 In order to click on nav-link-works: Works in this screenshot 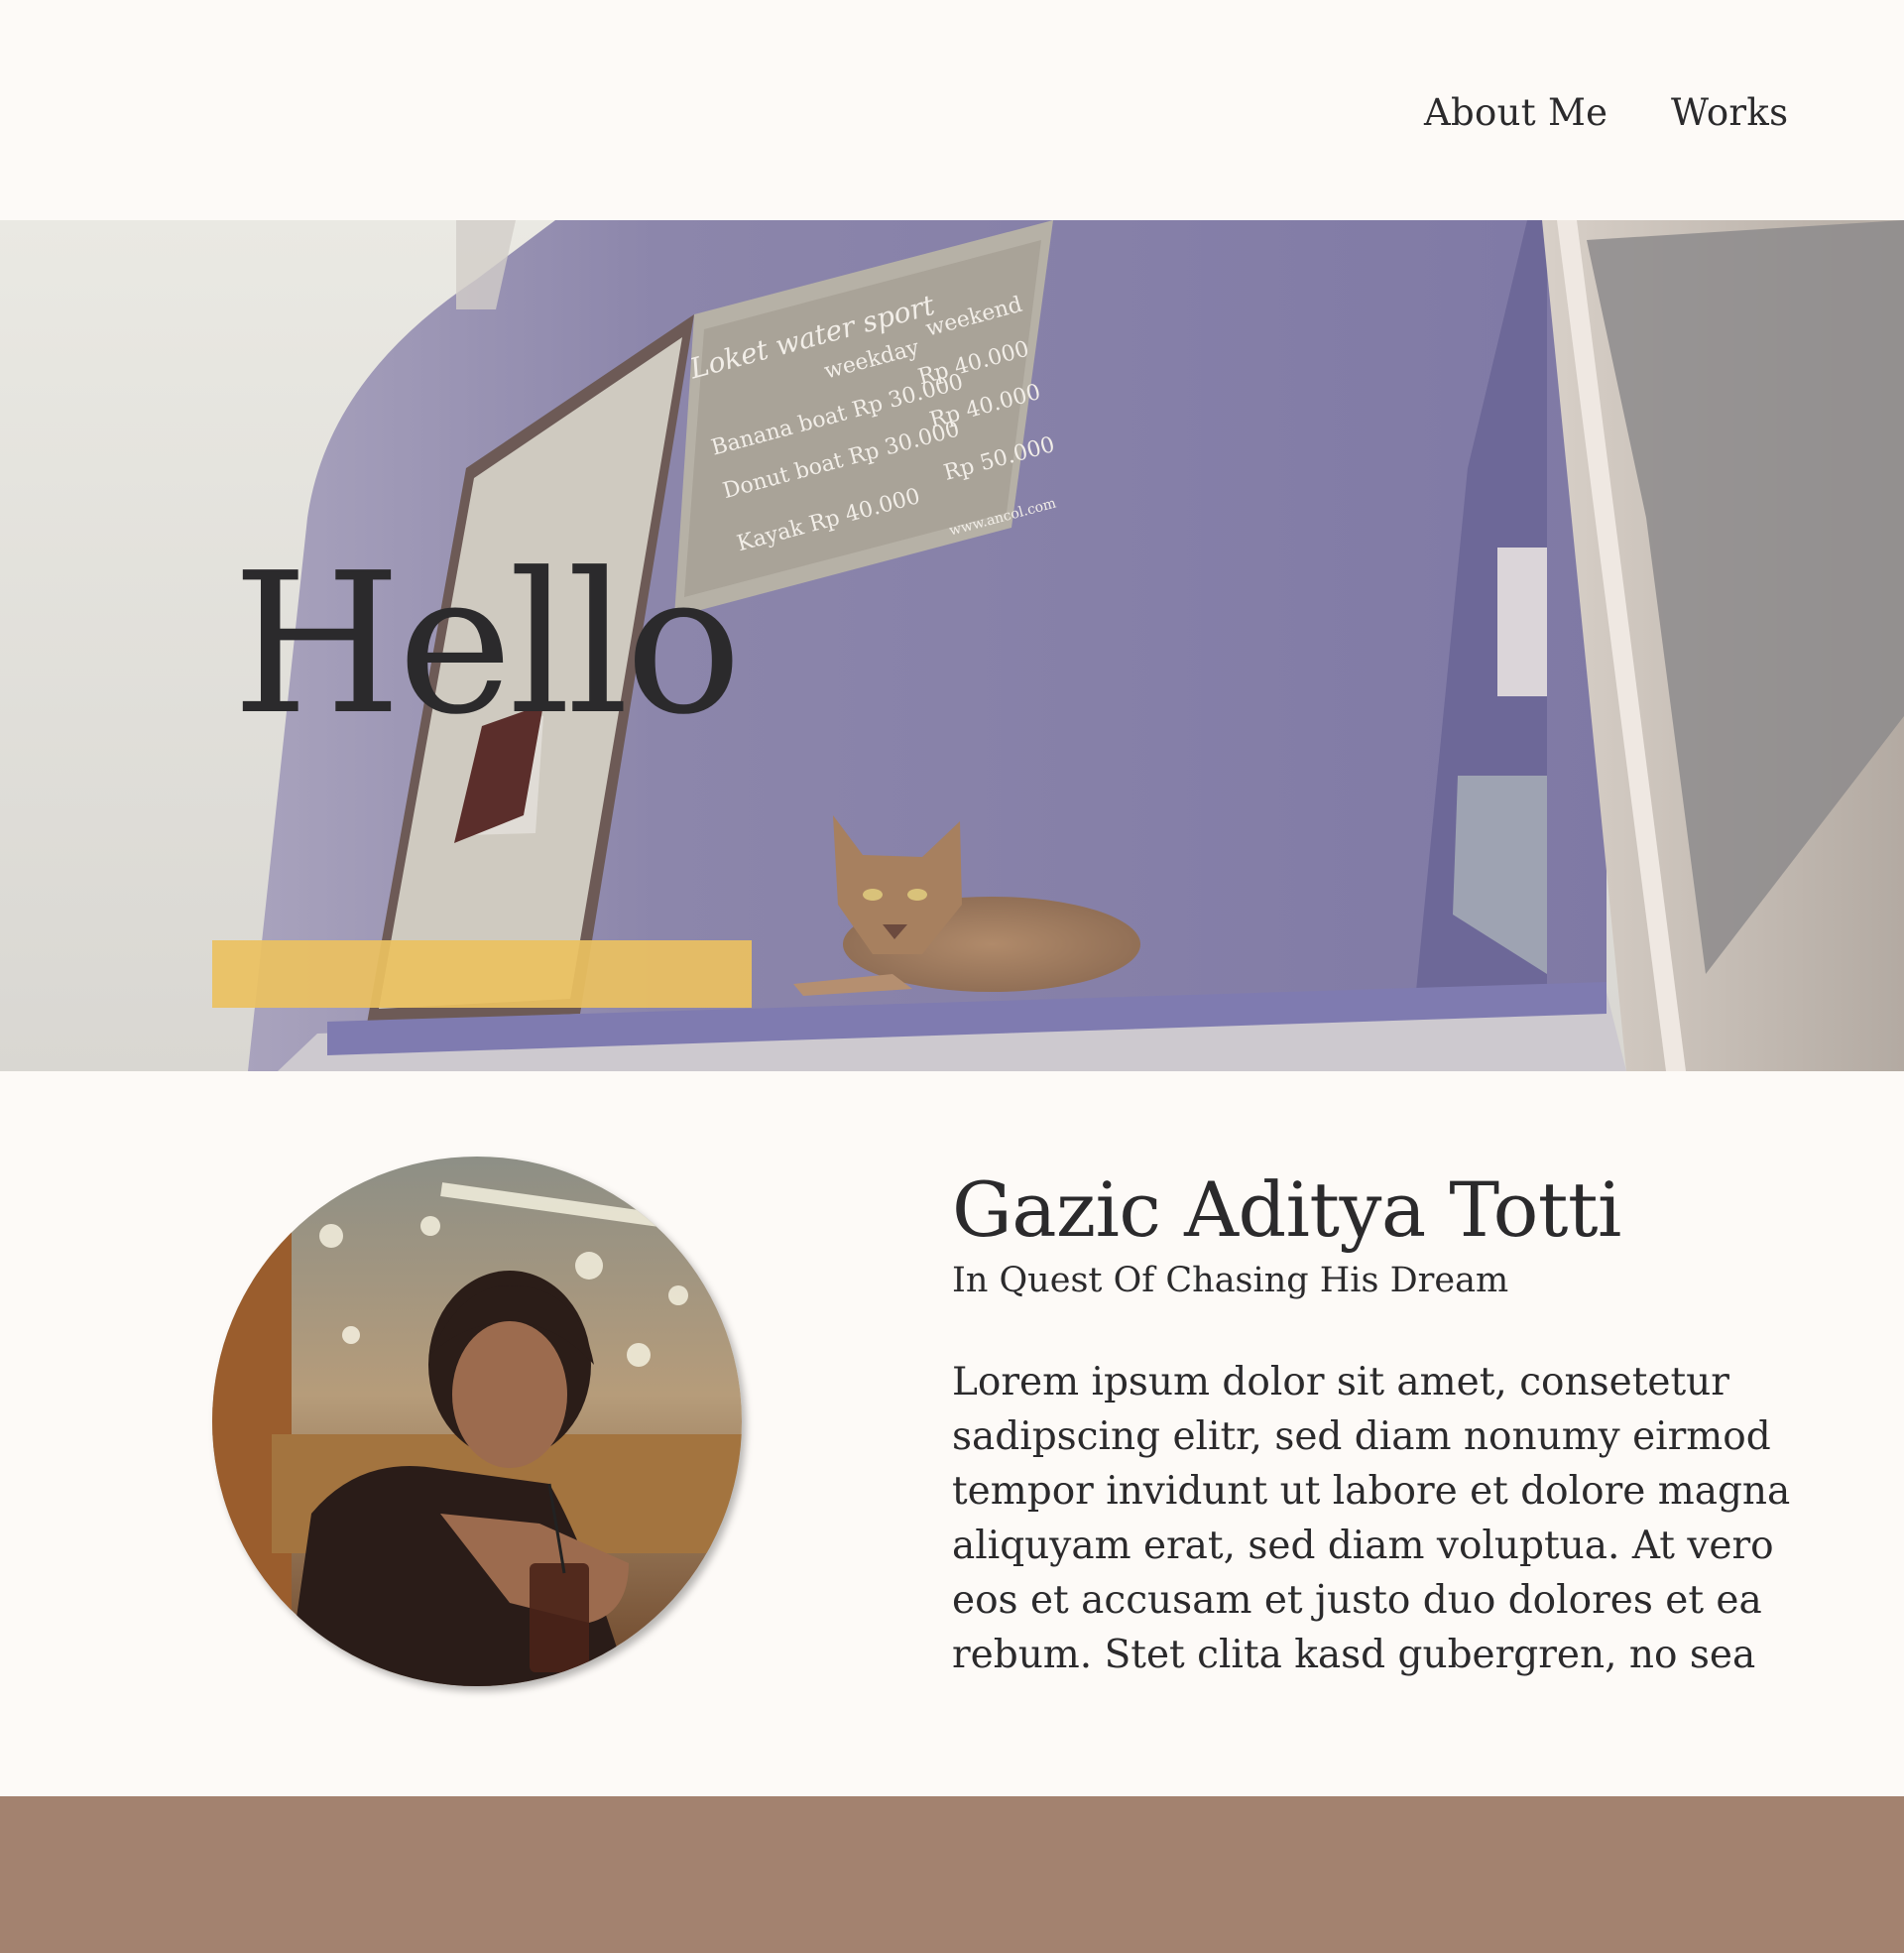, I will do `click(1729, 112)`.